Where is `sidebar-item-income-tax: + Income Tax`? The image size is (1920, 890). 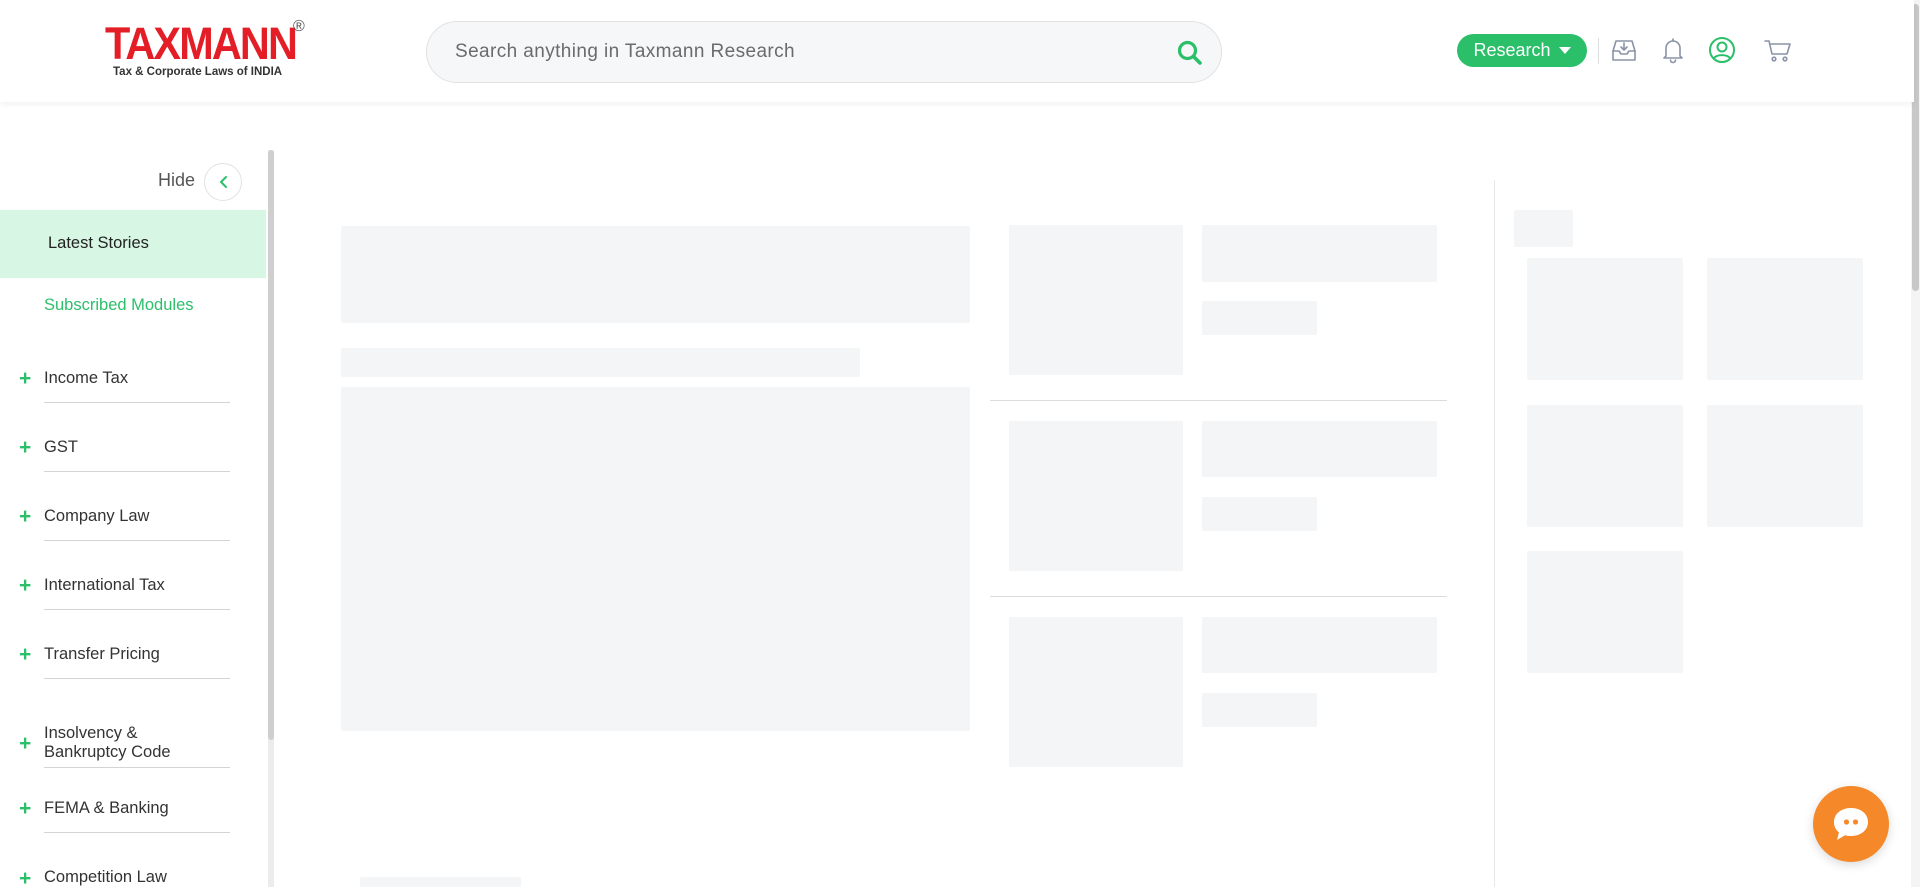 sidebar-item-income-tax: + Income Tax is located at coordinates (133, 384).